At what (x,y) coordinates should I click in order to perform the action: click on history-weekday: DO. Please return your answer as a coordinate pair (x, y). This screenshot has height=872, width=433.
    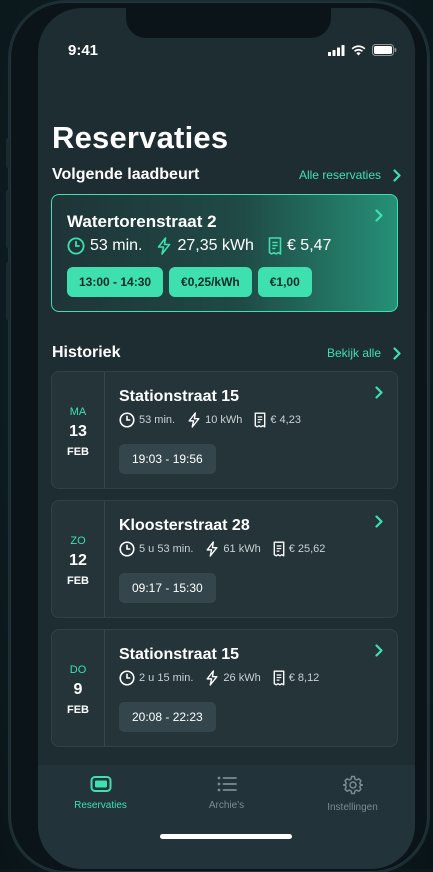
    Looking at the image, I should click on (78, 670).